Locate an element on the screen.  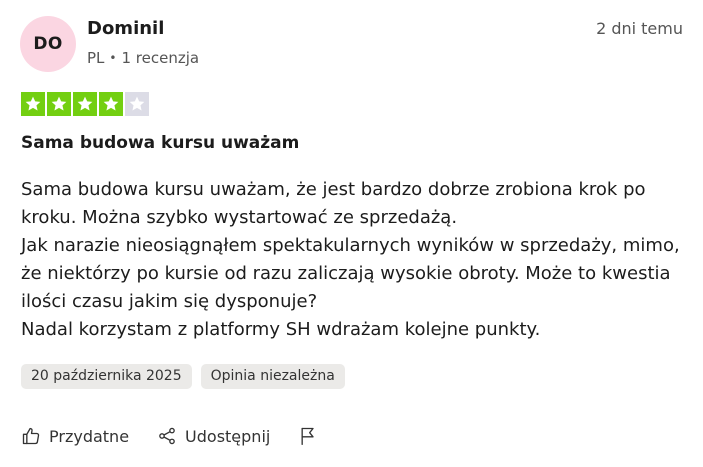
helpful-label: Przydatne is located at coordinates (89, 436).